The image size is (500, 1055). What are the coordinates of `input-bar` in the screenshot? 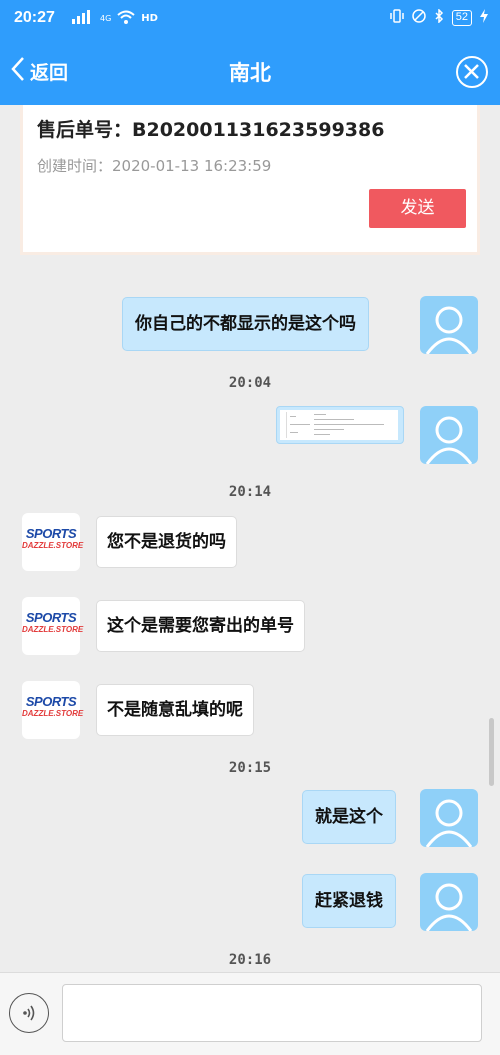 It's located at (250, 1013).